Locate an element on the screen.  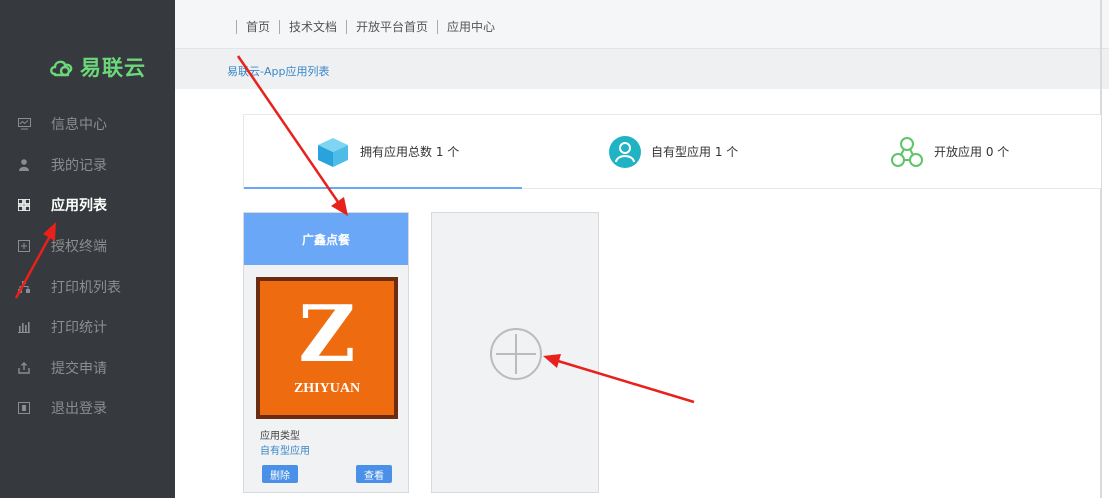
app-type-label: 应用类型 is located at coordinates (280, 436).